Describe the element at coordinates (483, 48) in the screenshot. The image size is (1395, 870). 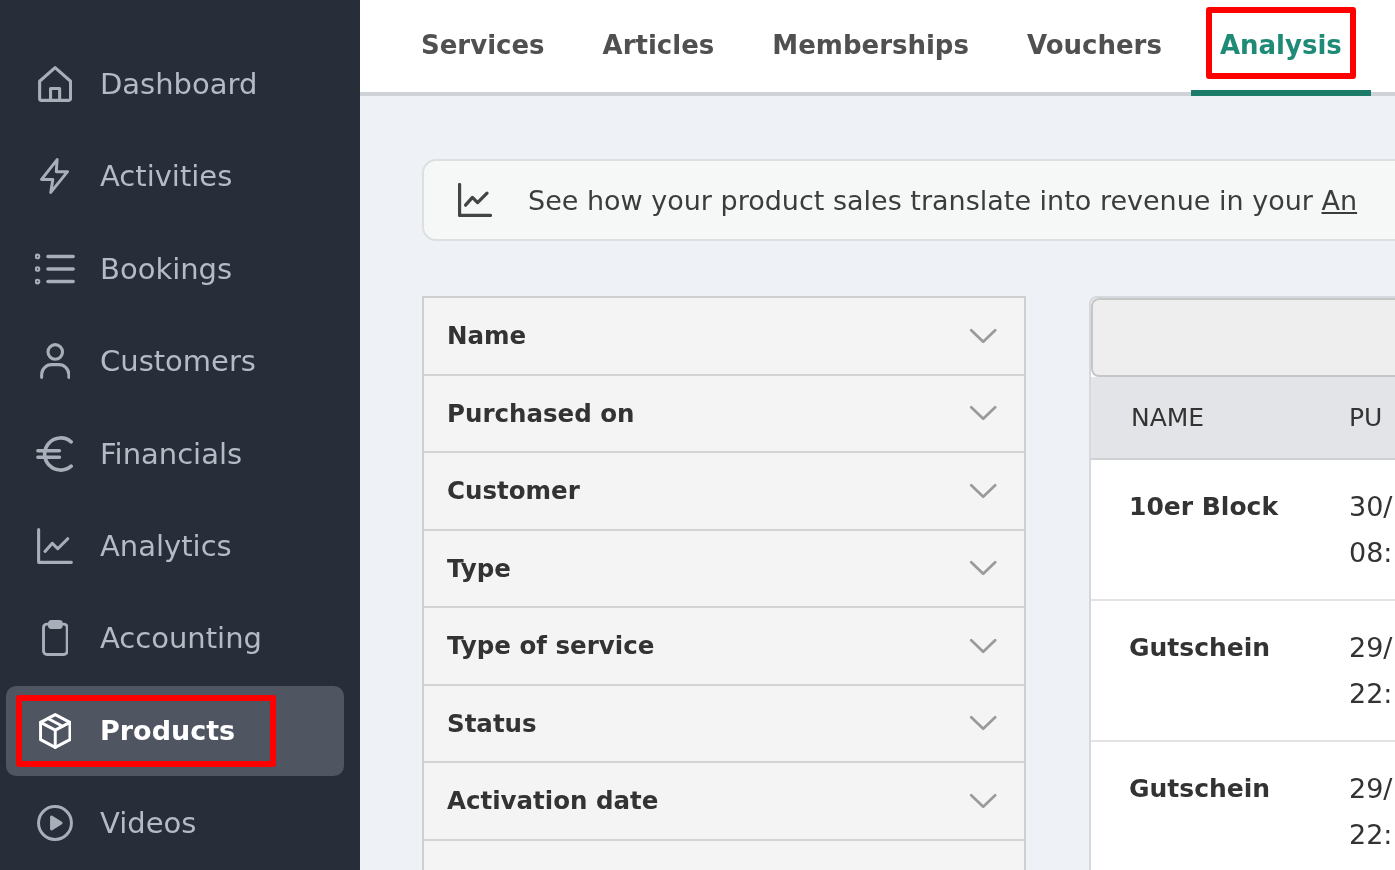
I see `tab: Services` at that location.